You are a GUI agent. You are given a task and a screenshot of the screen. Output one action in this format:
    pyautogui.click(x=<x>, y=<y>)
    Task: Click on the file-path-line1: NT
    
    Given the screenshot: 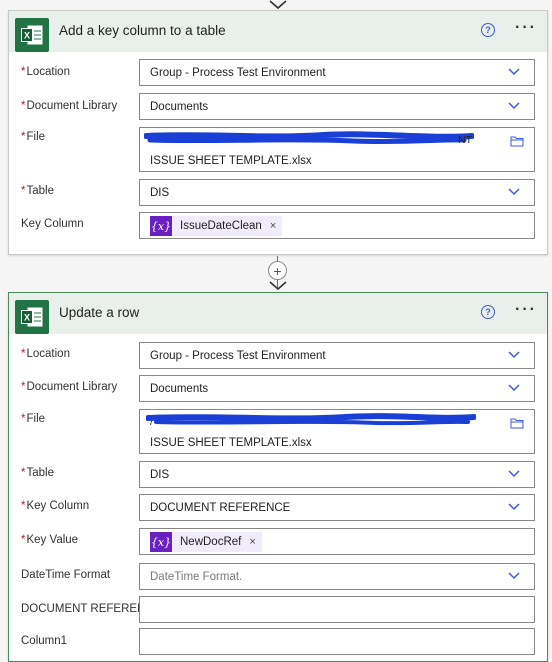 What is the action you would take?
    pyautogui.click(x=465, y=140)
    